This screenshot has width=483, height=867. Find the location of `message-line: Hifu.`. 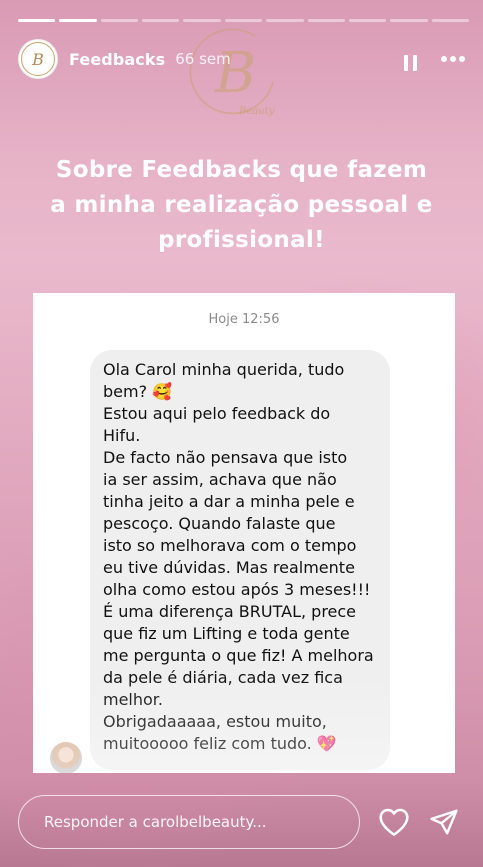

message-line: Hifu. is located at coordinates (122, 435).